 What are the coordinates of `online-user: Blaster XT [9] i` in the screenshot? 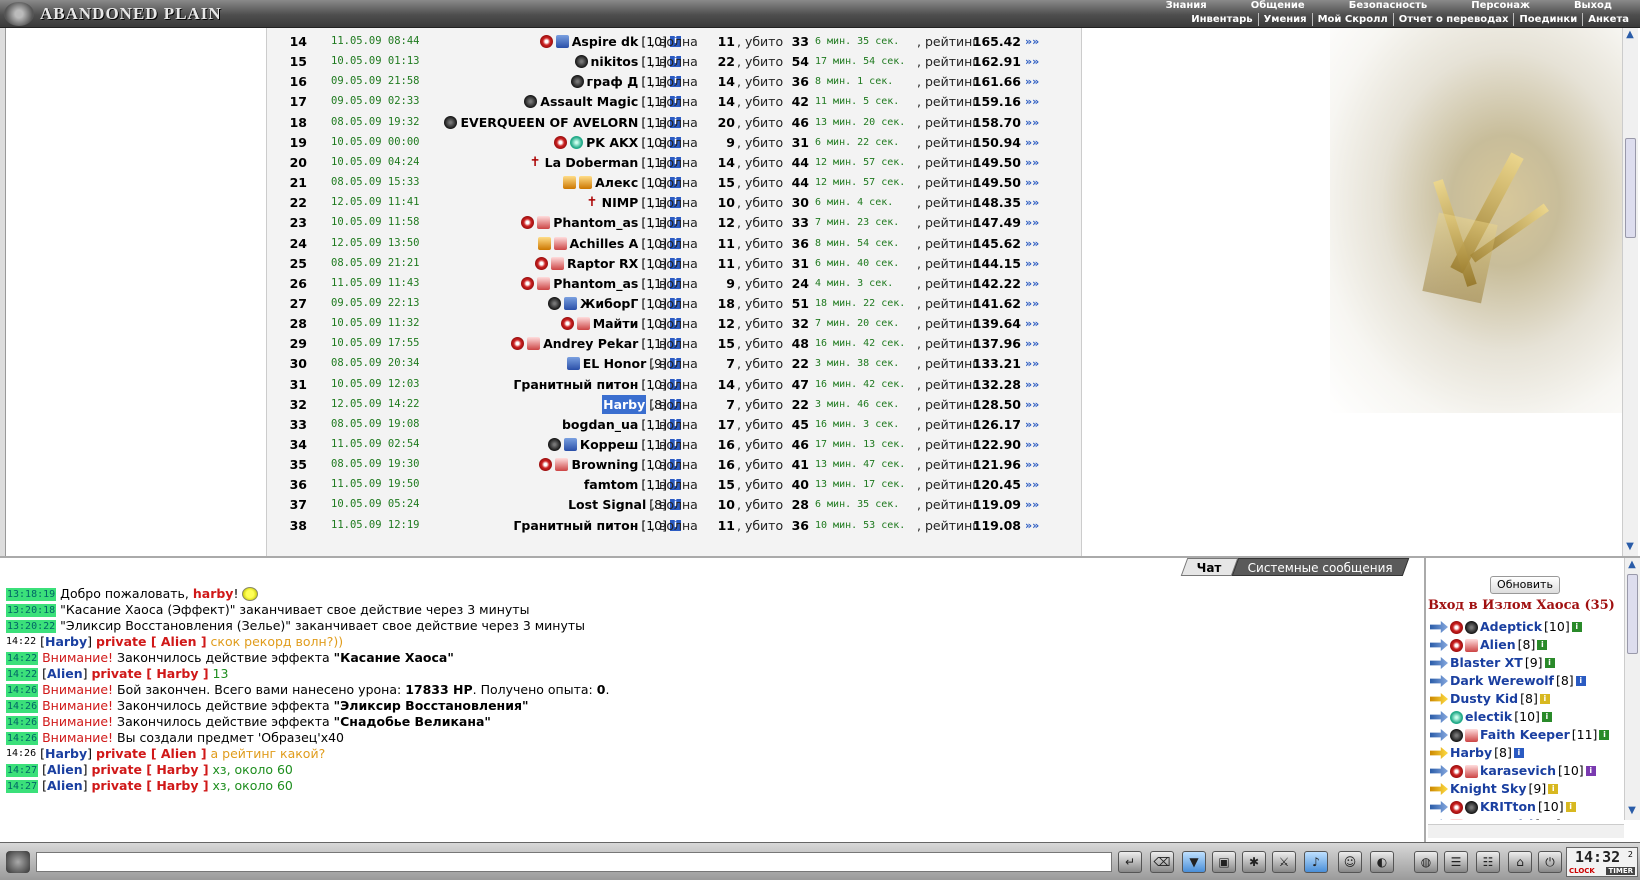 It's located at (1525, 663).